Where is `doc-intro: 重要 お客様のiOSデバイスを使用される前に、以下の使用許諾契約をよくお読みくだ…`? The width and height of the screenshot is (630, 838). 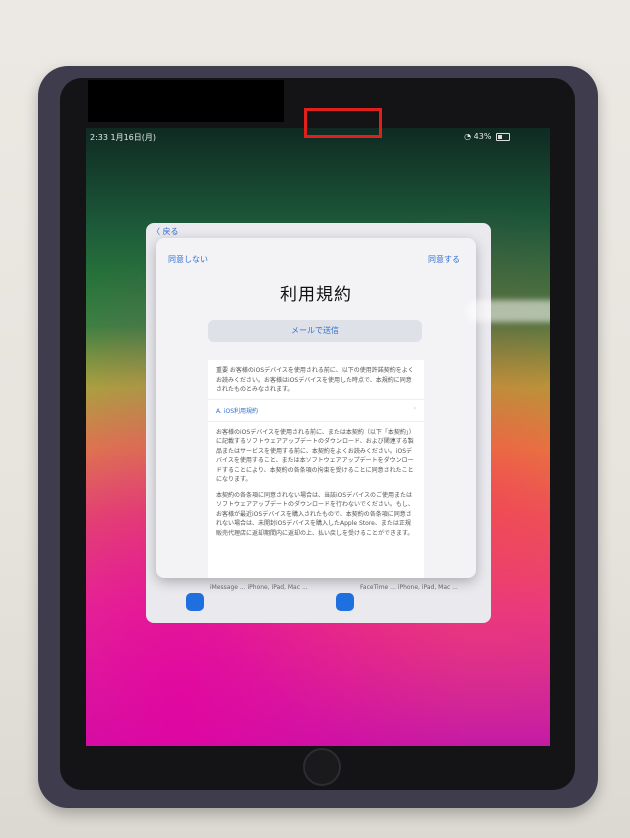 doc-intro: 重要 お客様のiOSデバイスを使用される前に、以下の使用許諾契約をよくお読みくだ… is located at coordinates (315, 380).